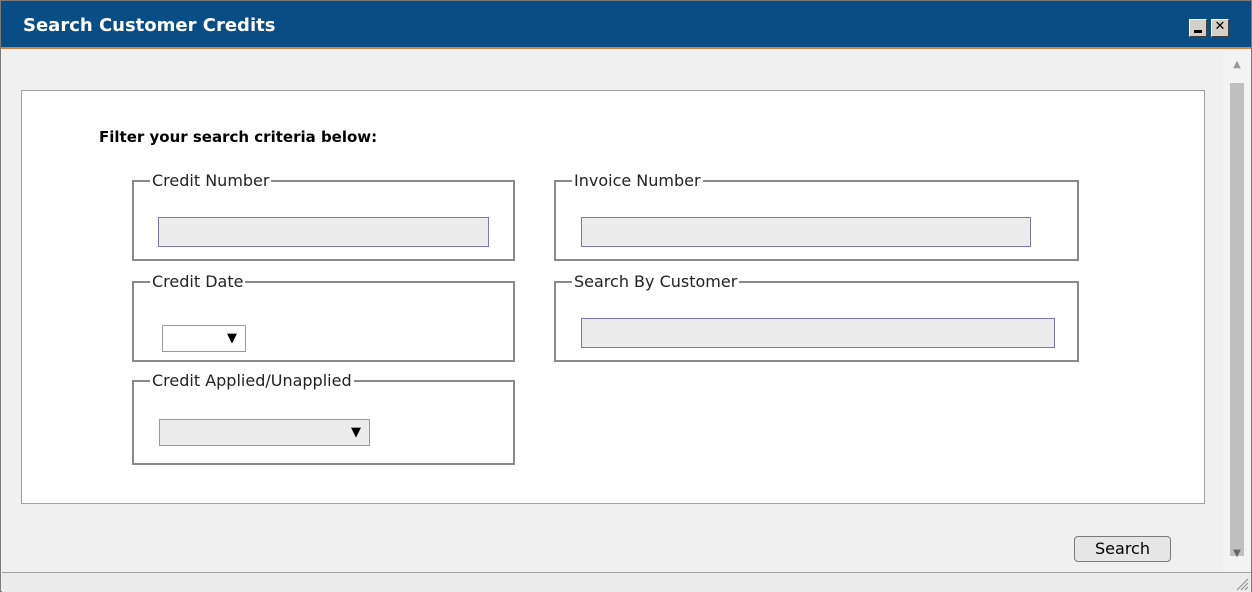 The width and height of the screenshot is (1252, 592). Describe the element at coordinates (637, 180) in the screenshot. I see `invoice-number-label: Invoice Number` at that location.